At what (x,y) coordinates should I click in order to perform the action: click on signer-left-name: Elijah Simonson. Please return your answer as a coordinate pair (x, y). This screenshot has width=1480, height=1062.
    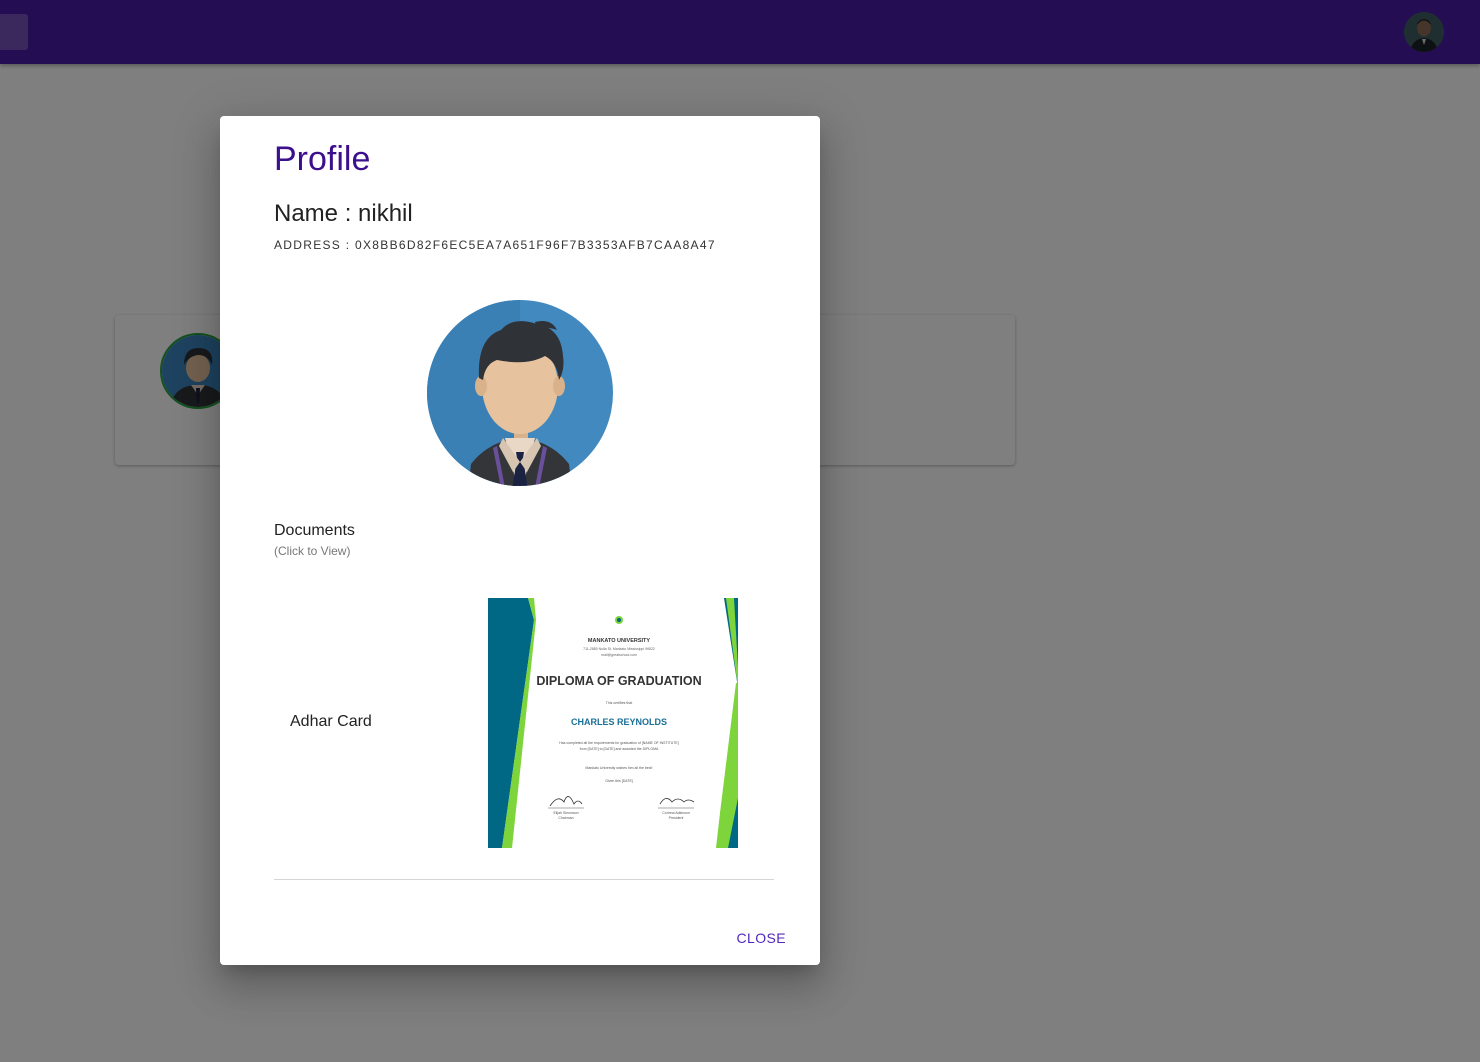
    Looking at the image, I should click on (565, 813).